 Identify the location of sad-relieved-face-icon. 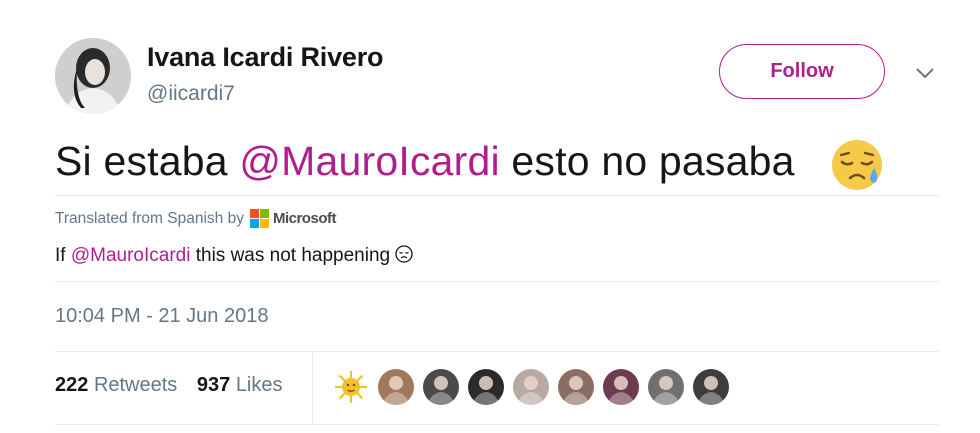
(857, 165).